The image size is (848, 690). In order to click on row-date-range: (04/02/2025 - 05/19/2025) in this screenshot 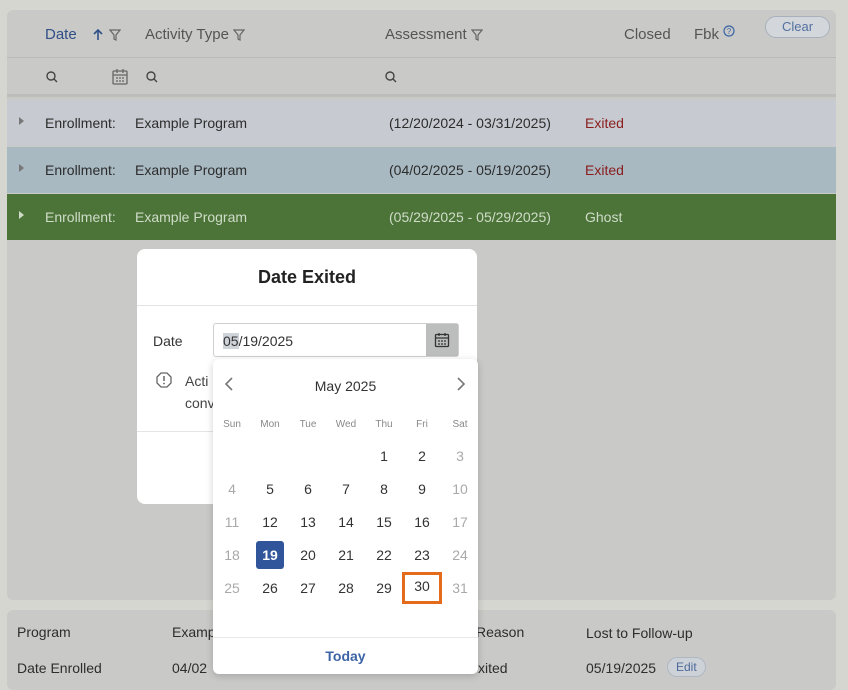, I will do `click(470, 170)`.